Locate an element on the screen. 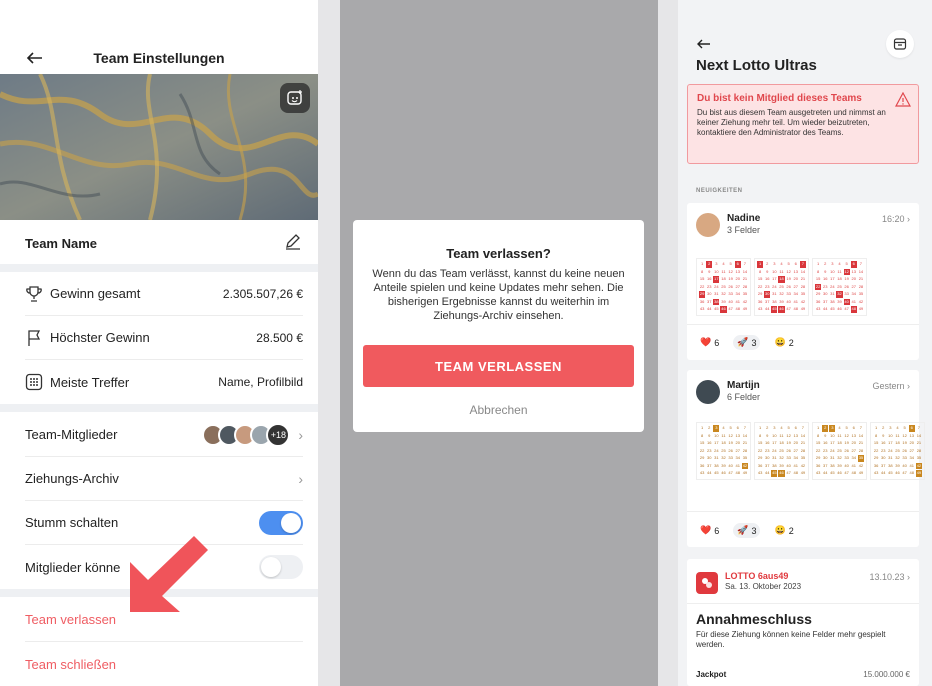 Image resolution: width=932 pixels, height=686 pixels. stat-label: Höchster Gewinn is located at coordinates (100, 337).